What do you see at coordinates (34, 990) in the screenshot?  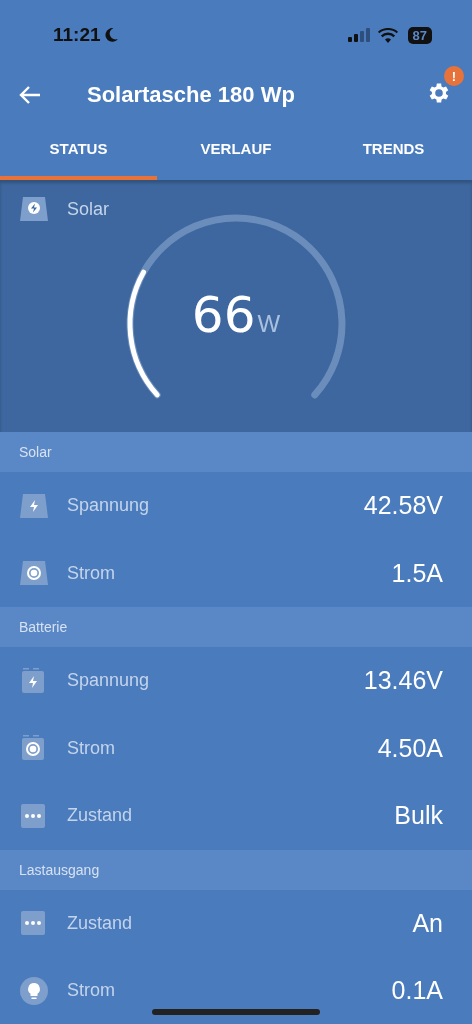 I see `lightbulb-icon` at bounding box center [34, 990].